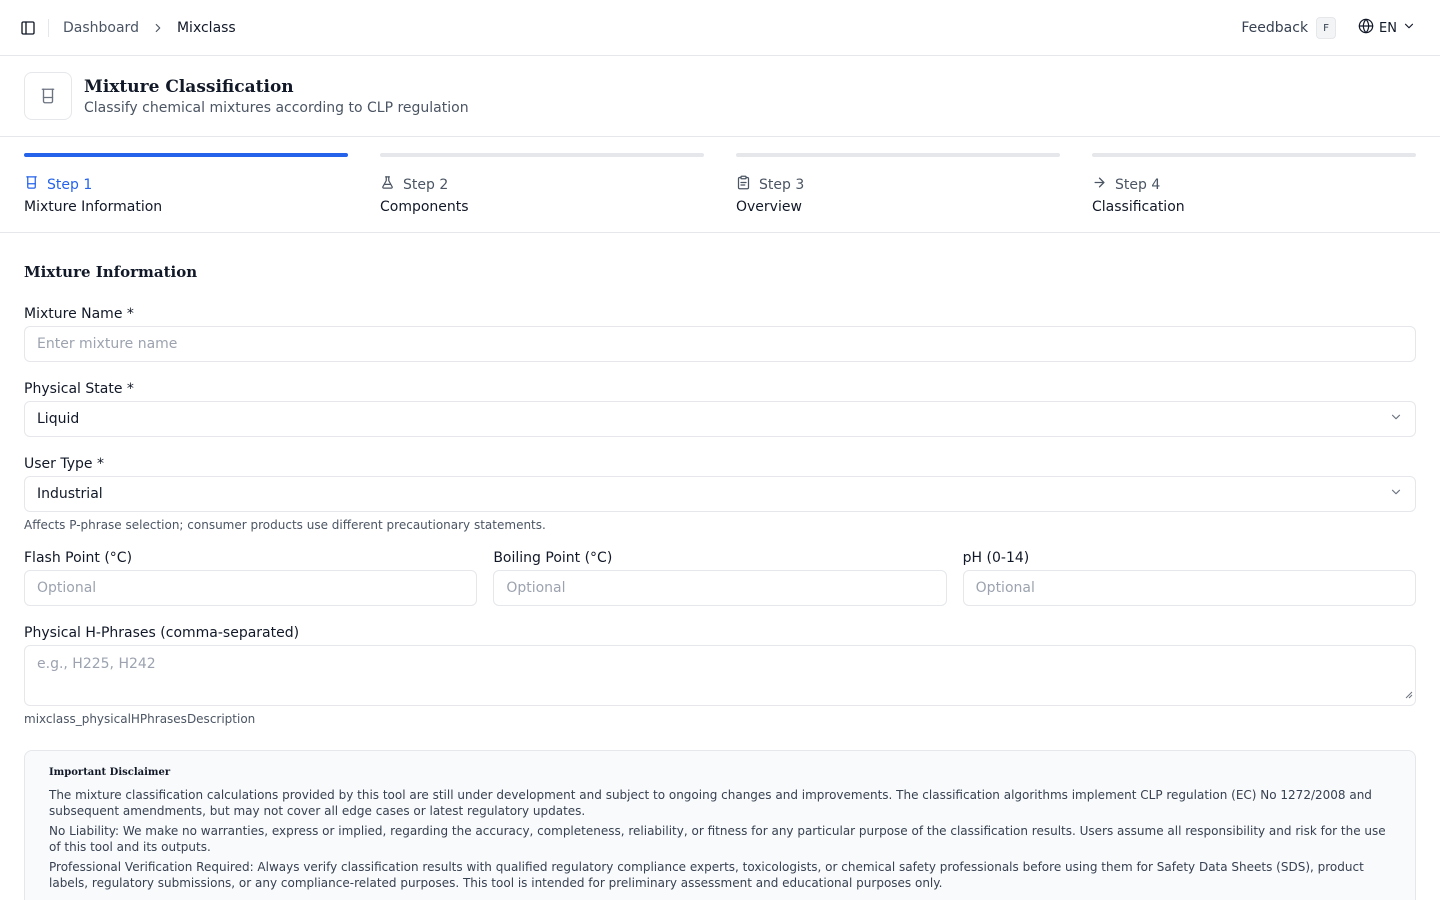  I want to click on chevron-right-icon, so click(158, 28).